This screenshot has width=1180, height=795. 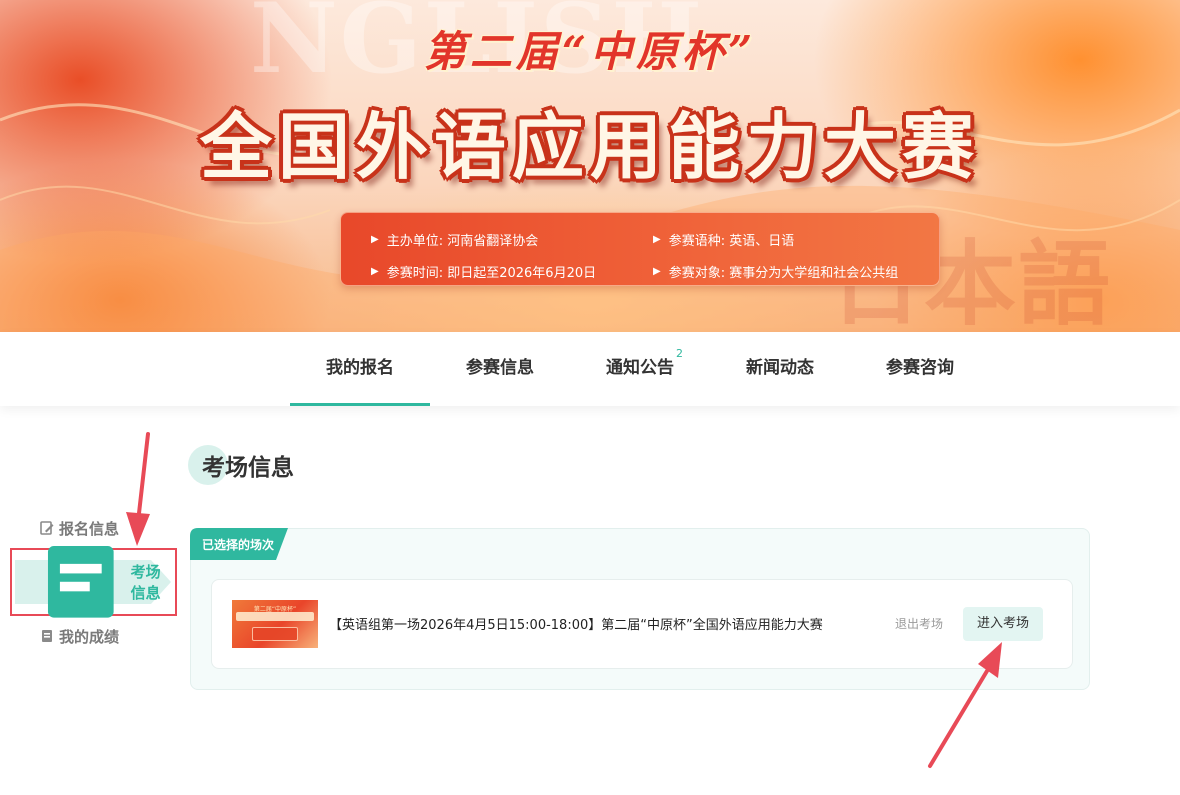 I want to click on main-nav: 我的报名 参赛信息 通知公告 2 新闻动态 参赛咨询, so click(x=590, y=369).